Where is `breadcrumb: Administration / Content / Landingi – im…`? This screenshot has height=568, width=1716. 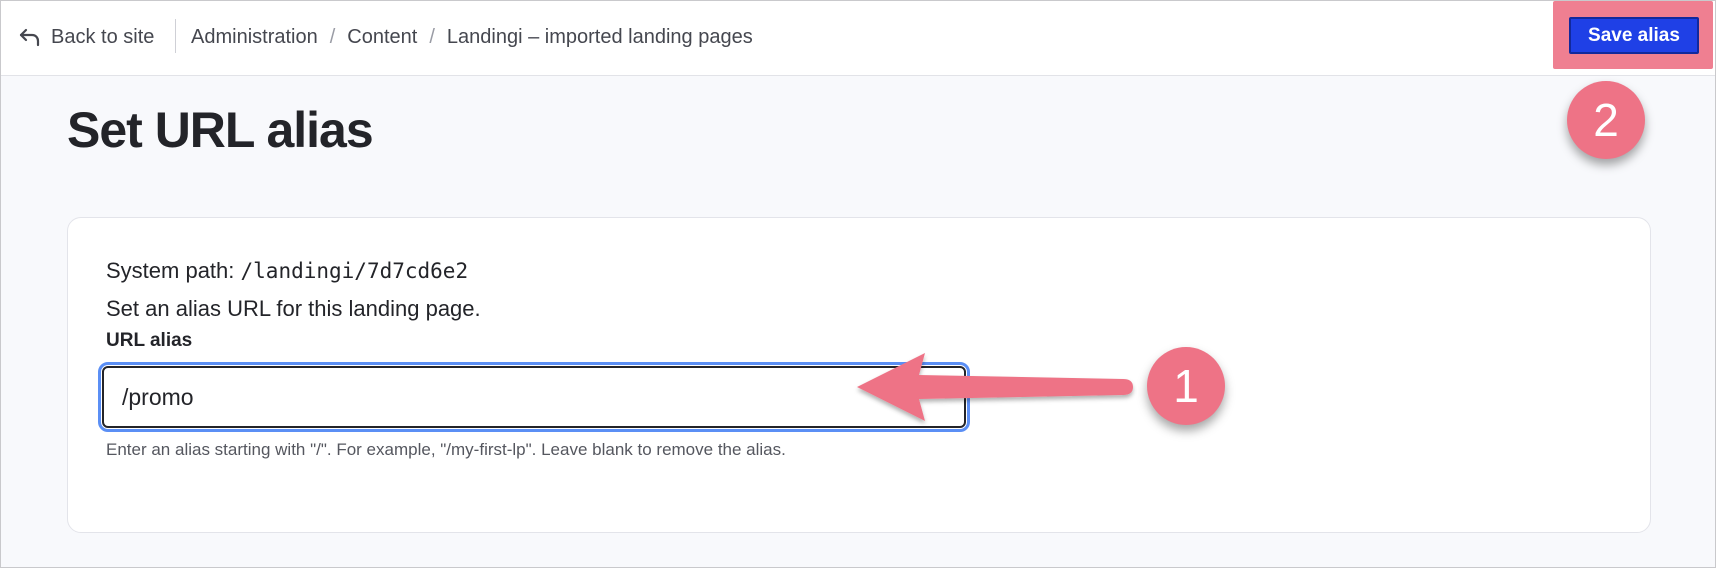
breadcrumb: Administration / Content / Landingi – im… is located at coordinates (472, 37).